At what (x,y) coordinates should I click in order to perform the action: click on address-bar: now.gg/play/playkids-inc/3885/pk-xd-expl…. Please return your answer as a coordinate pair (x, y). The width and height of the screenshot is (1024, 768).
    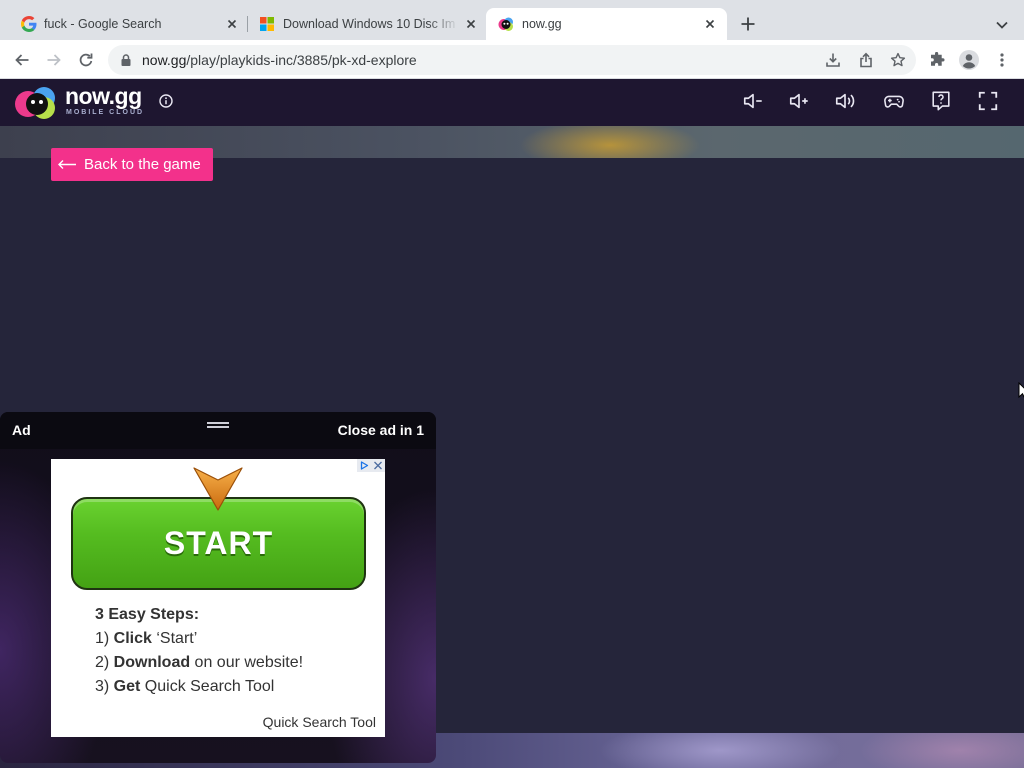
    Looking at the image, I should click on (512, 60).